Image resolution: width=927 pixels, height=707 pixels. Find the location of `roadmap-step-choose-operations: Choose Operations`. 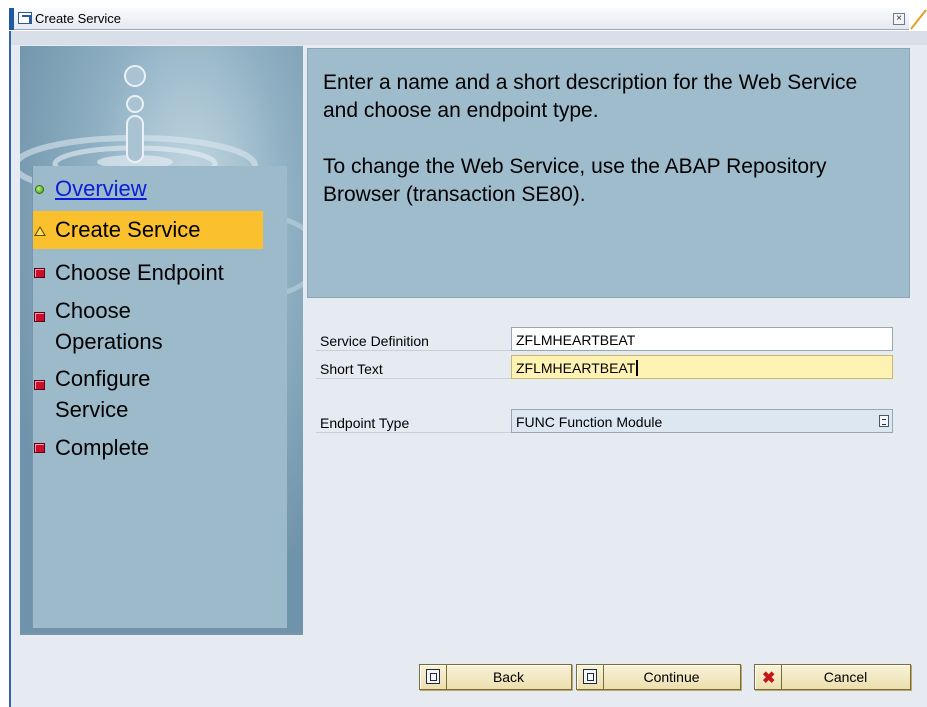

roadmap-step-choose-operations: Choose Operations is located at coordinates (98, 326).